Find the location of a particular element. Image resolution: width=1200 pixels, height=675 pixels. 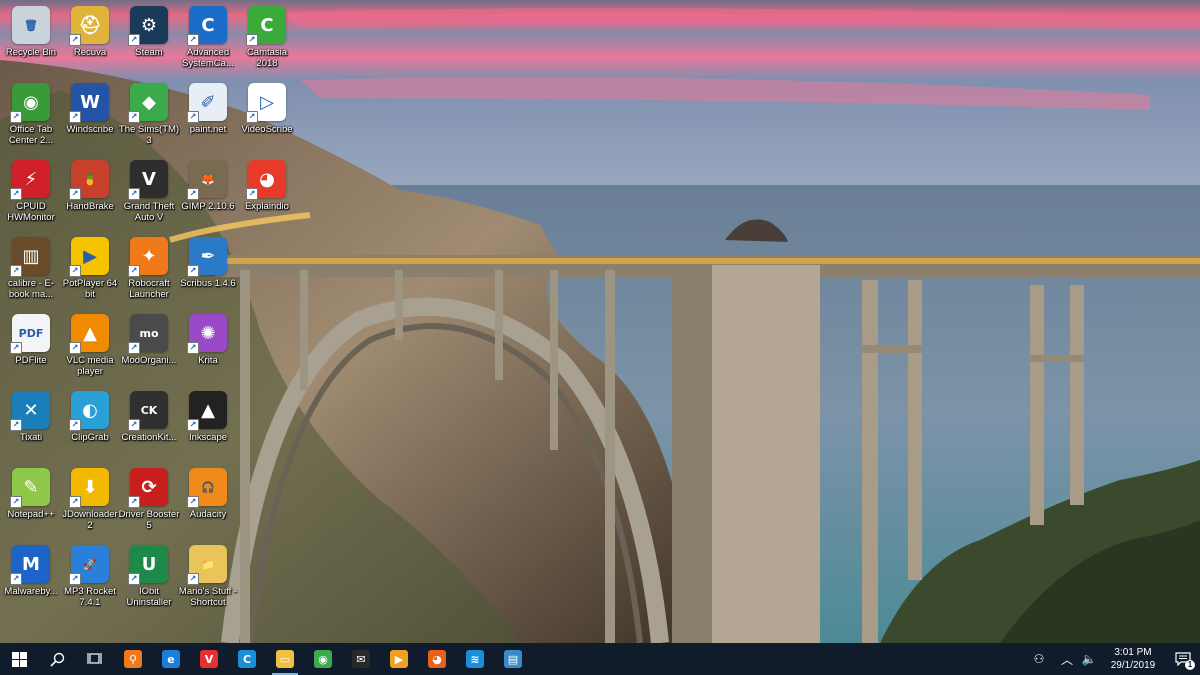

desktop-icon-notepadpp: ✎ ↗ Notepad++ is located at coordinates (31, 501).